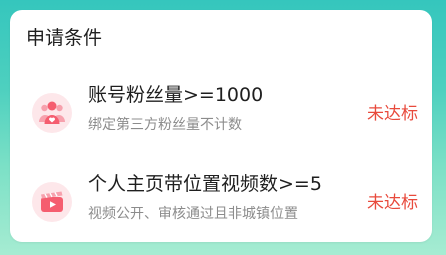 The height and width of the screenshot is (255, 446). Describe the element at coordinates (52, 202) in the screenshot. I see `video-clapper-icon` at that location.